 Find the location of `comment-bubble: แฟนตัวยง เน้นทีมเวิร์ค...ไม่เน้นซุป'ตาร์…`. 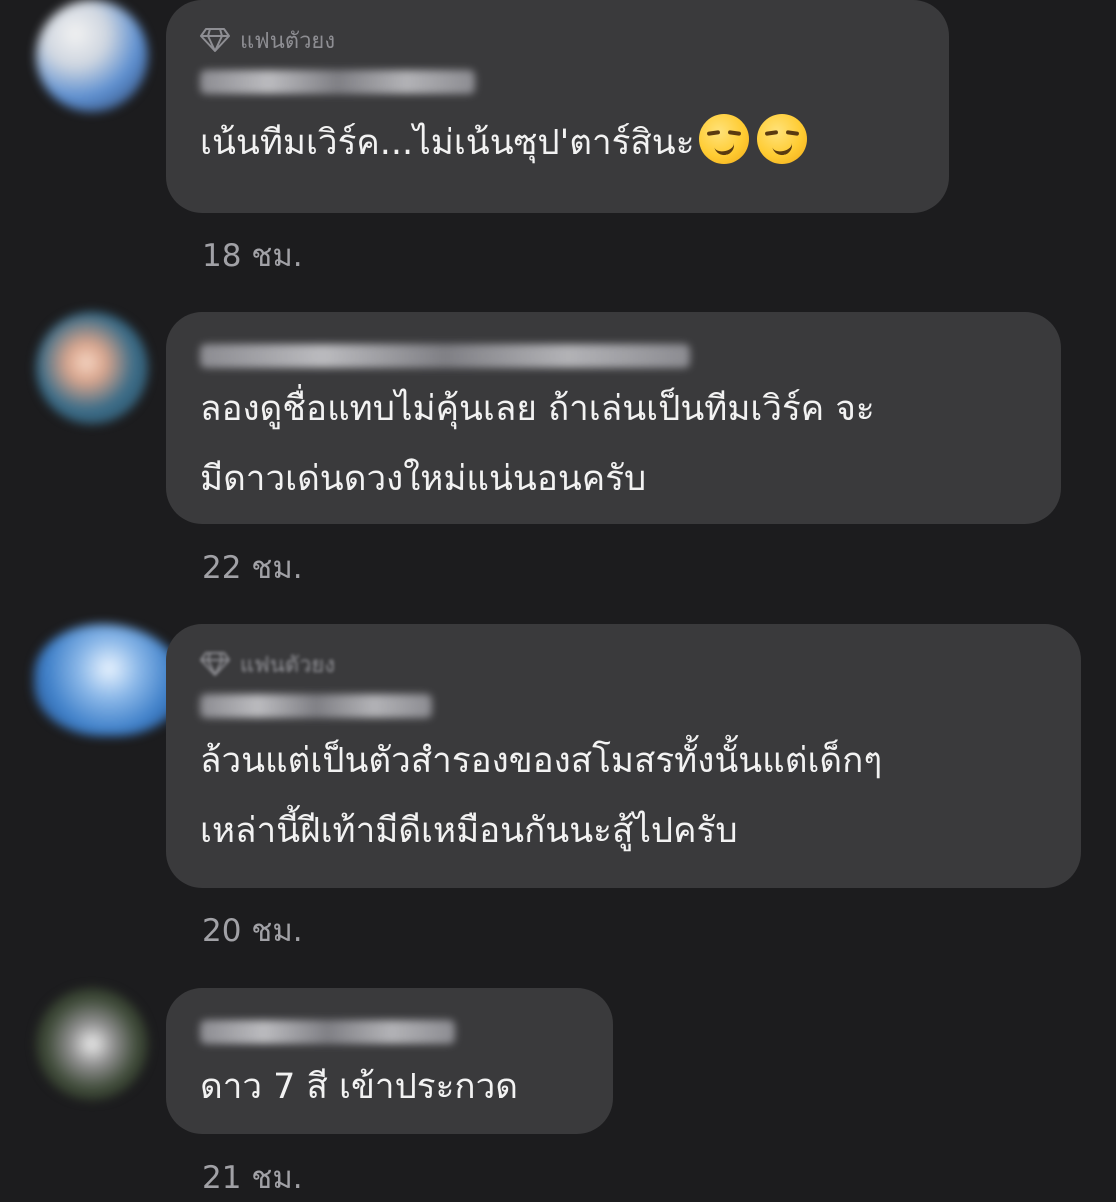

comment-bubble: แฟนตัวยง เน้นทีมเวิร์ค...ไม่เน้นซุป'ตาร์… is located at coordinates (557, 106).